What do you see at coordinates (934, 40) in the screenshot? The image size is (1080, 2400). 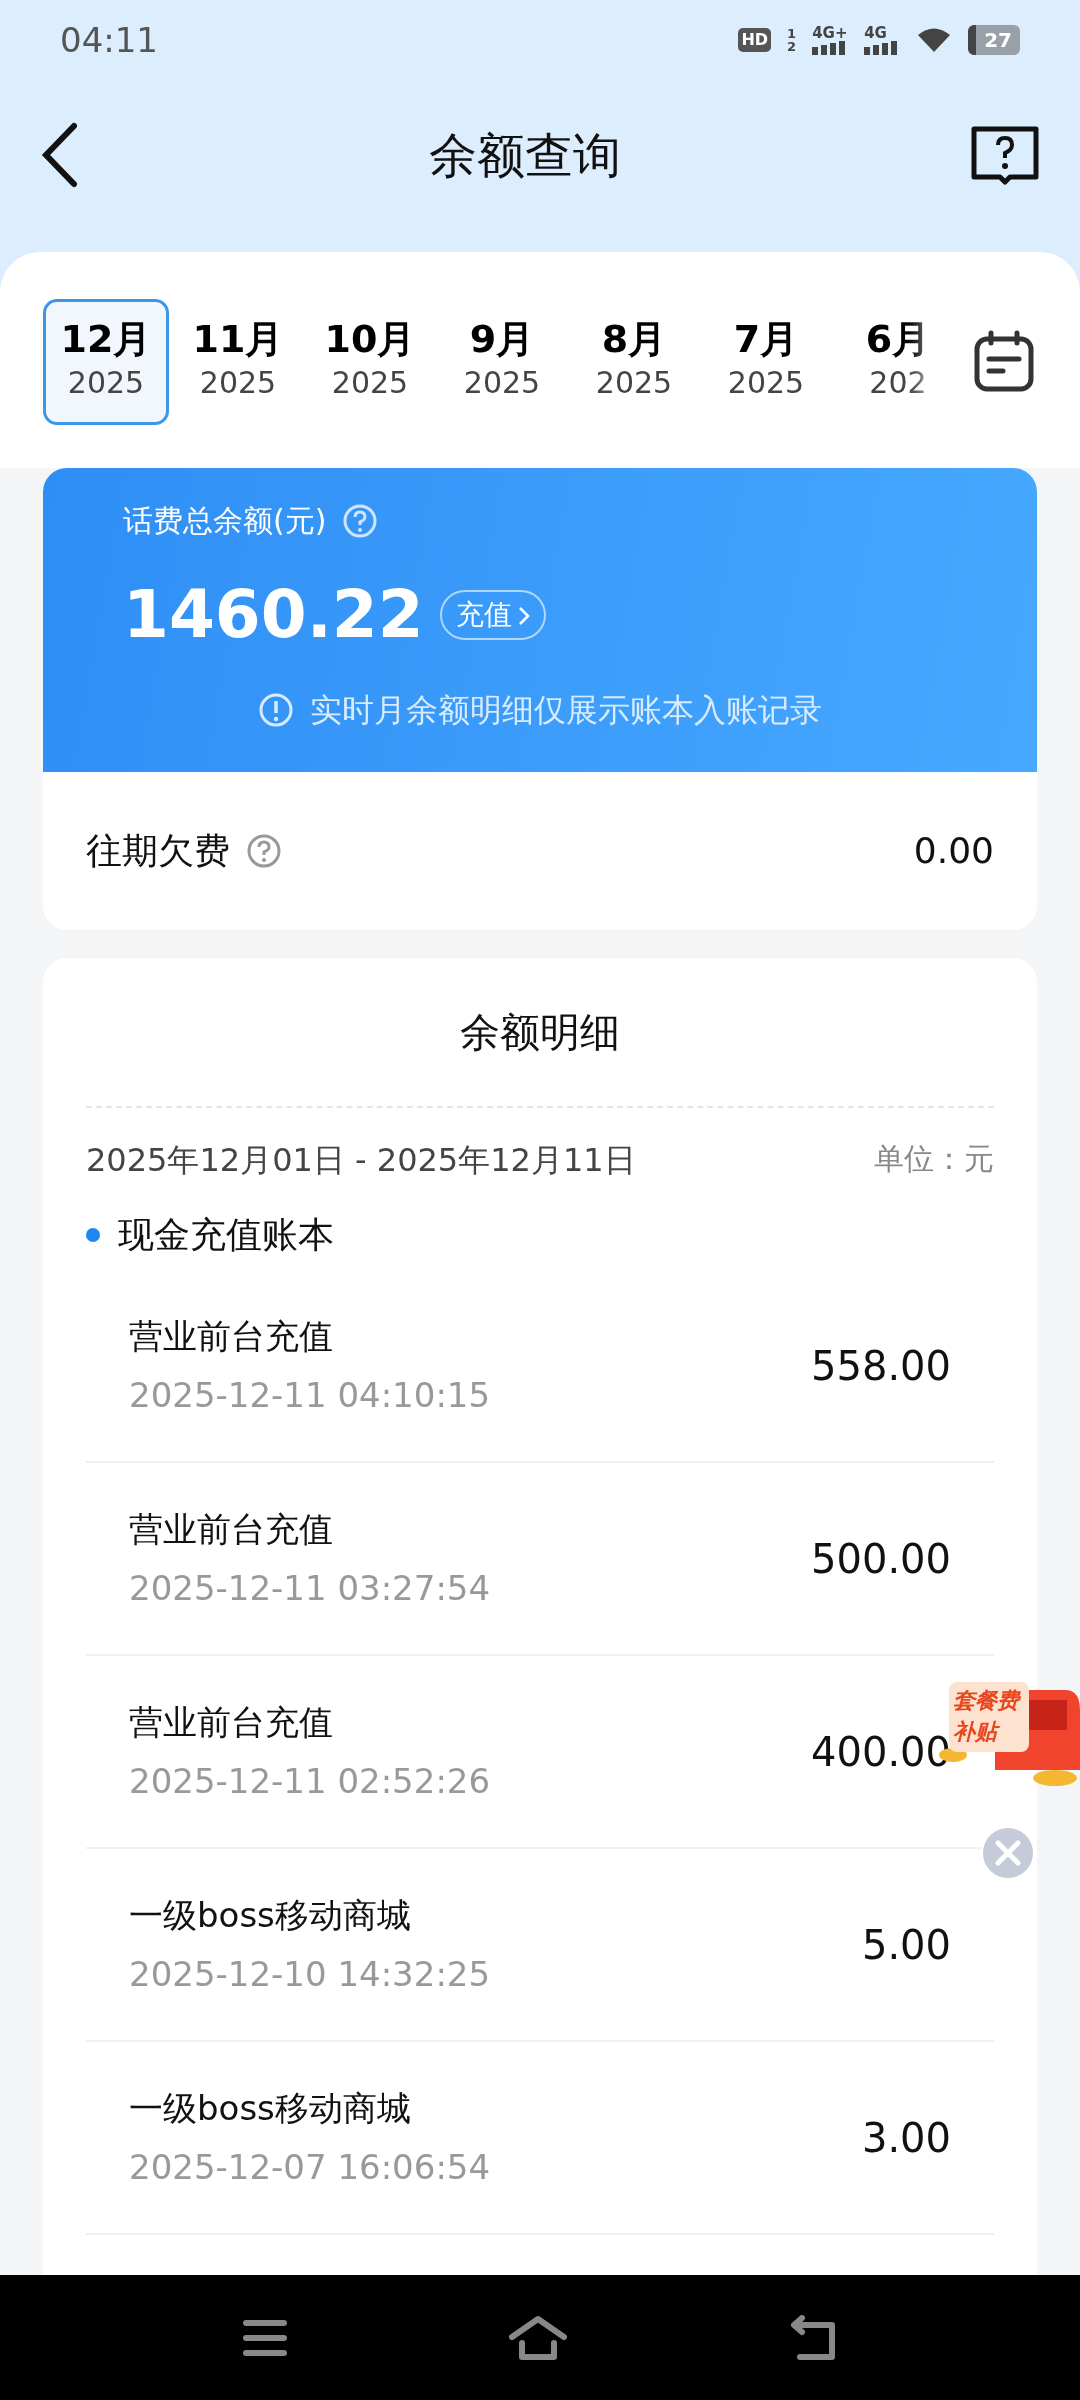 I see `wifi-icon` at bounding box center [934, 40].